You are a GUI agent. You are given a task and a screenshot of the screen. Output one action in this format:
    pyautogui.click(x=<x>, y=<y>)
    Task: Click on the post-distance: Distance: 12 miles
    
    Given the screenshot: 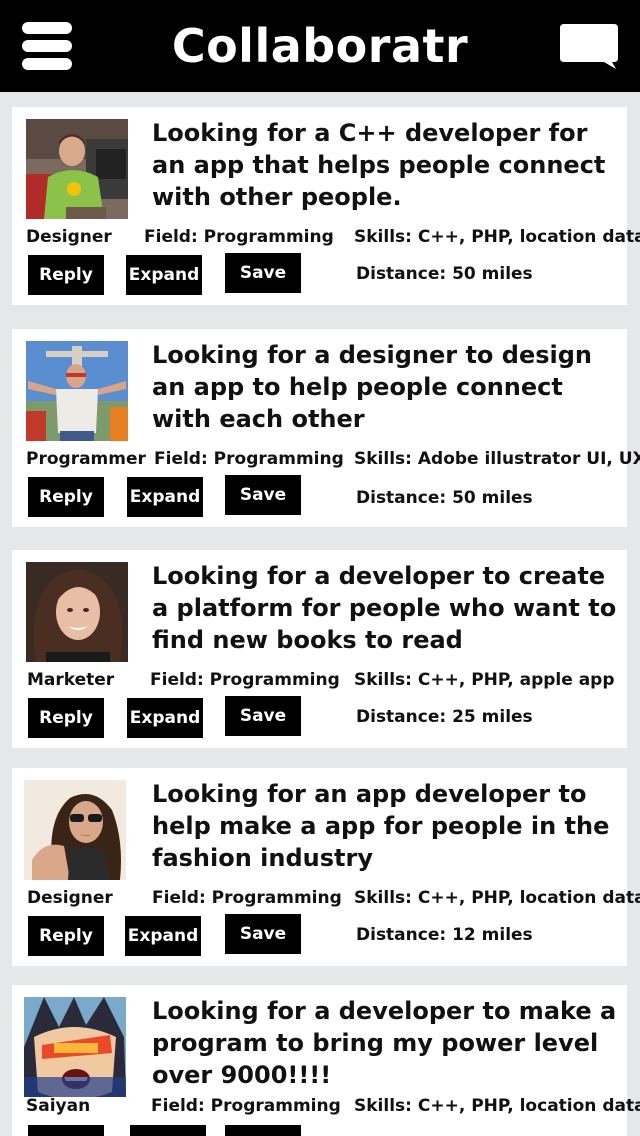 What is the action you would take?
    pyautogui.click(x=444, y=935)
    